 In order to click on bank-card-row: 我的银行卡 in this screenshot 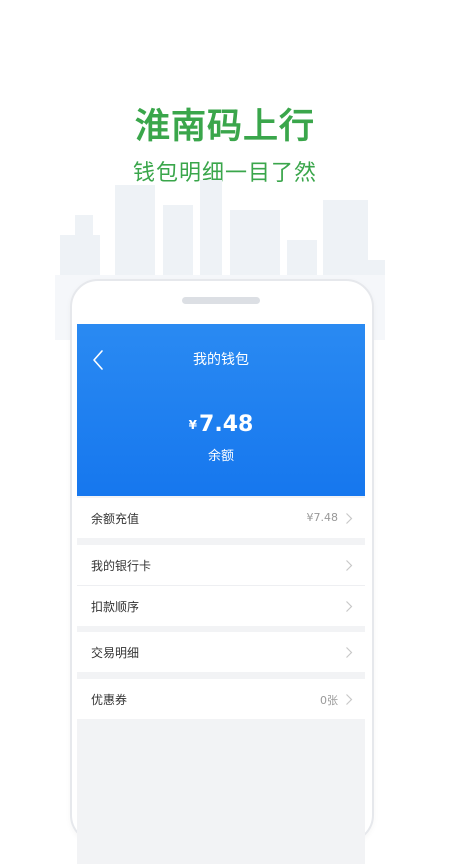, I will do `click(221, 565)`.